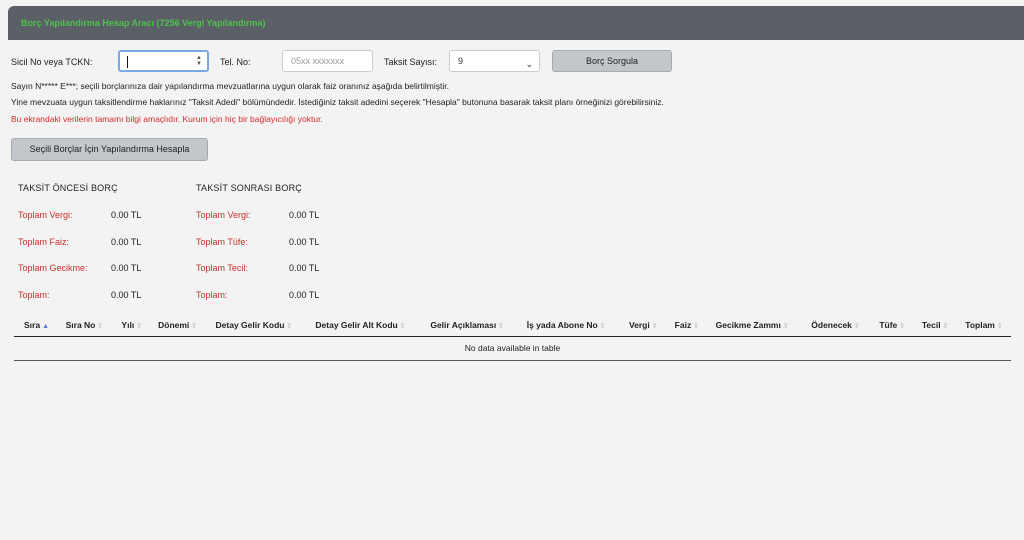 The height and width of the screenshot is (540, 1024). Describe the element at coordinates (44, 242) in the screenshot. I see `before-label-faiz: Toplam Faiz:` at that location.